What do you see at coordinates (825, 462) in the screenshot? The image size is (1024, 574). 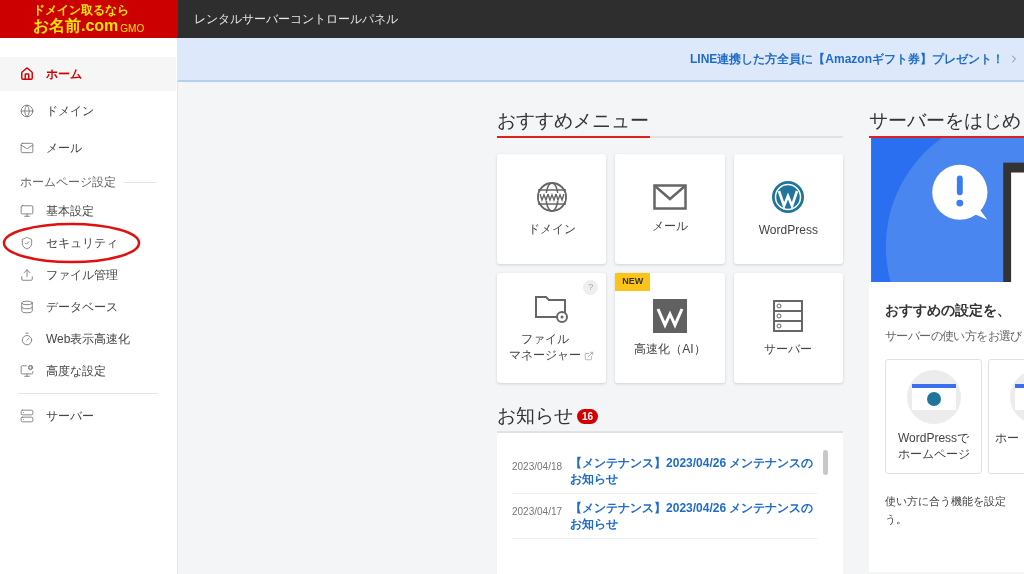 I see `scrollbar-thumb` at bounding box center [825, 462].